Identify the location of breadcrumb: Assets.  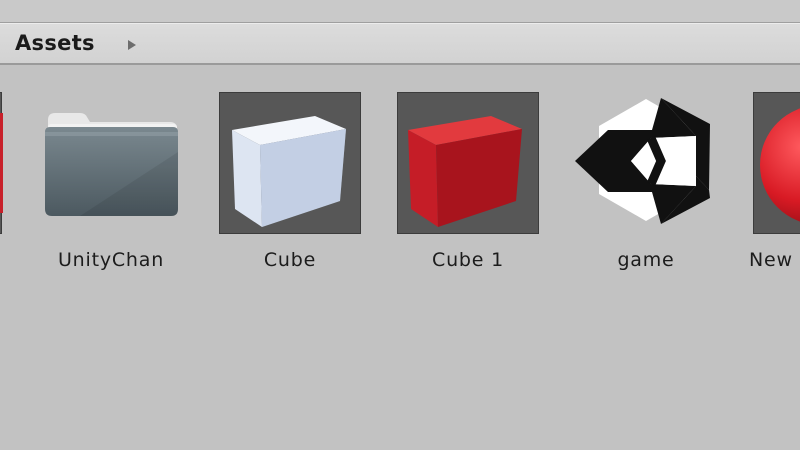
(400, 44).